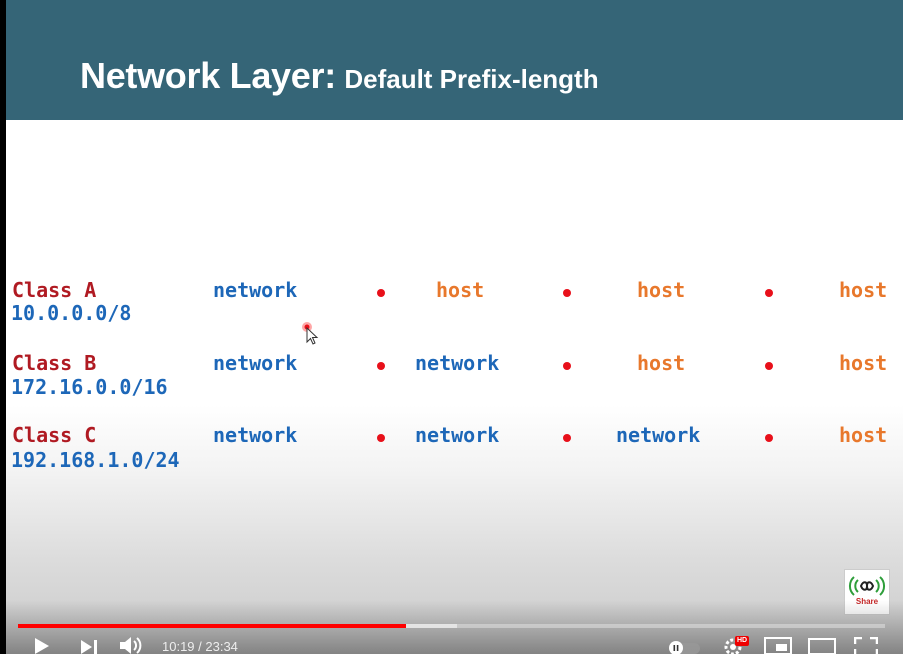 The width and height of the screenshot is (903, 654). I want to click on class-a-octet-2: host, so click(460, 290).